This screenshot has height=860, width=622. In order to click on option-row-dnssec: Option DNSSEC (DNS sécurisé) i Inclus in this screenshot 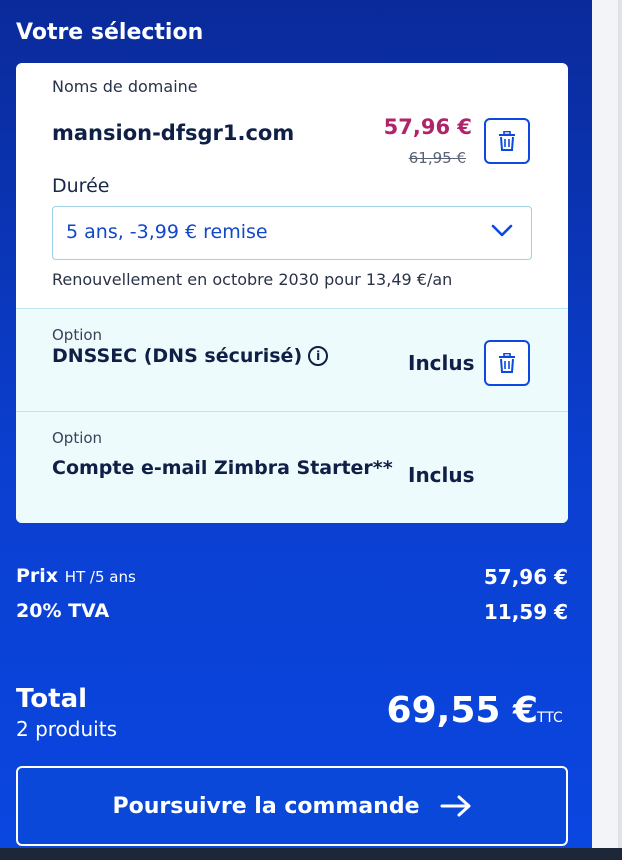, I will do `click(292, 359)`.